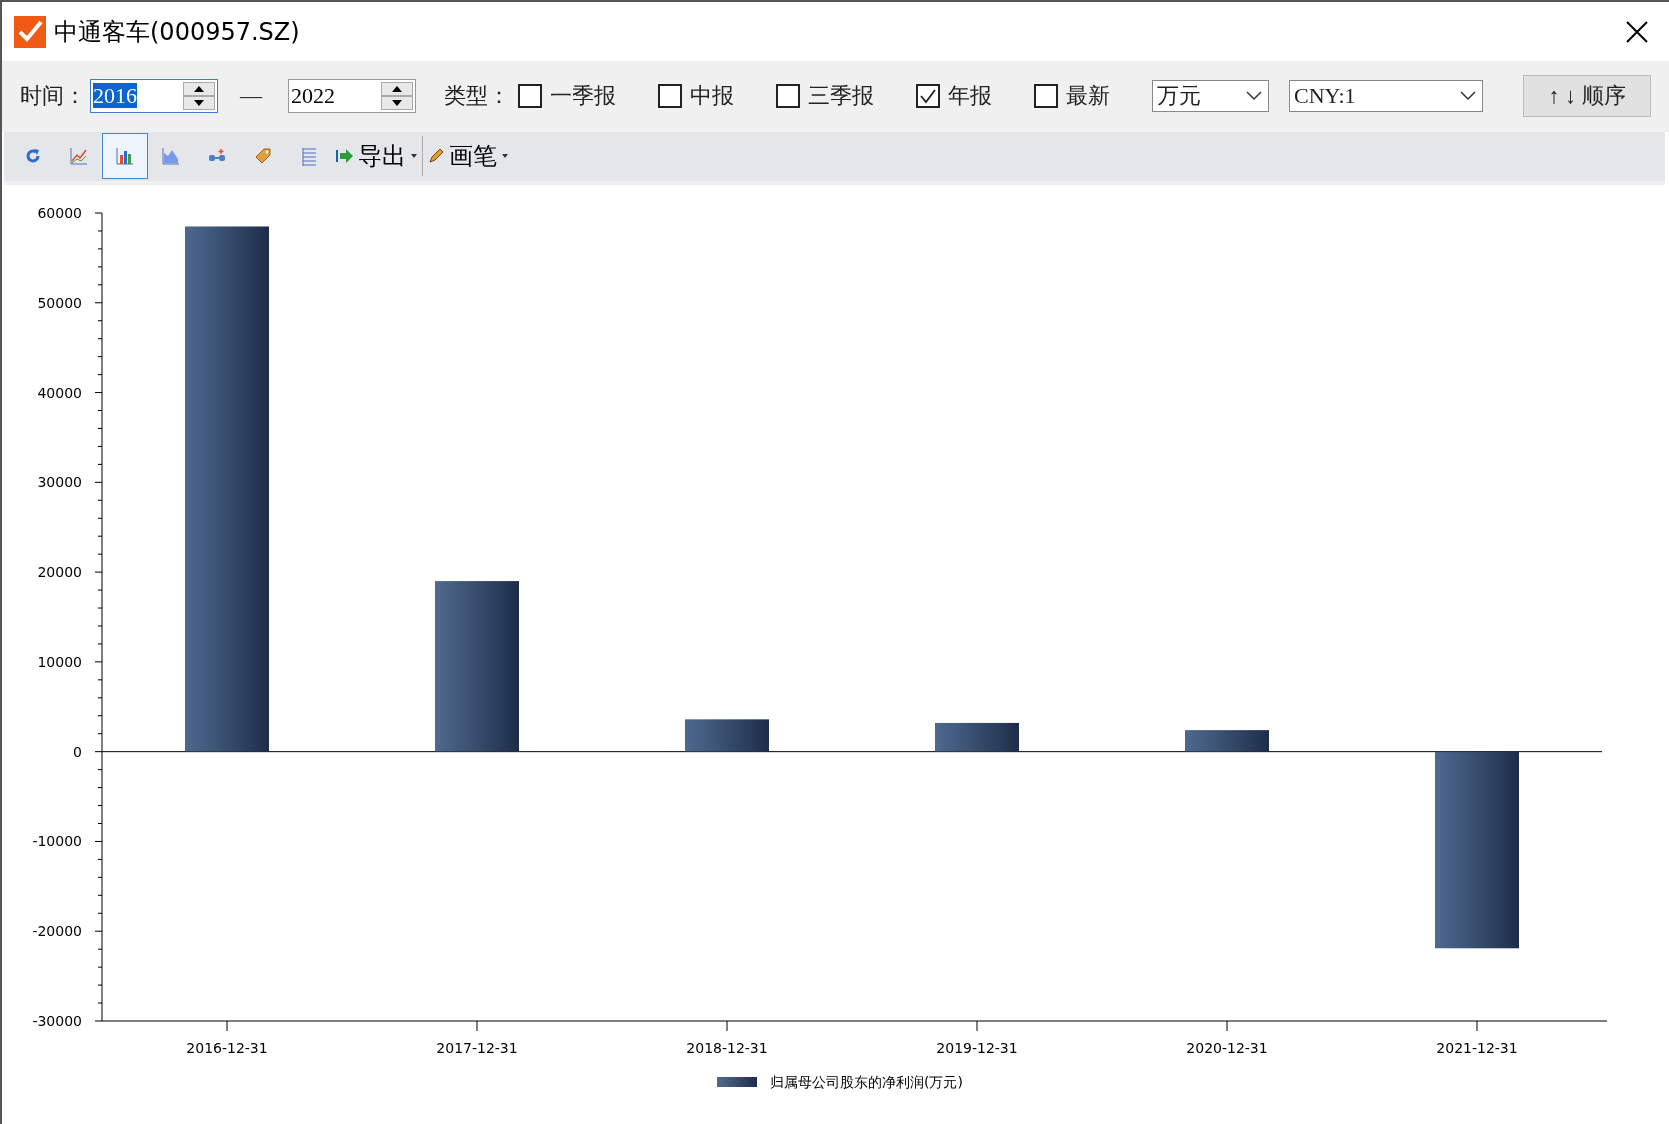 Image resolution: width=1669 pixels, height=1124 pixels. Describe the element at coordinates (825, 96) in the screenshot. I see `report-type-checkbox: 三季报` at that location.